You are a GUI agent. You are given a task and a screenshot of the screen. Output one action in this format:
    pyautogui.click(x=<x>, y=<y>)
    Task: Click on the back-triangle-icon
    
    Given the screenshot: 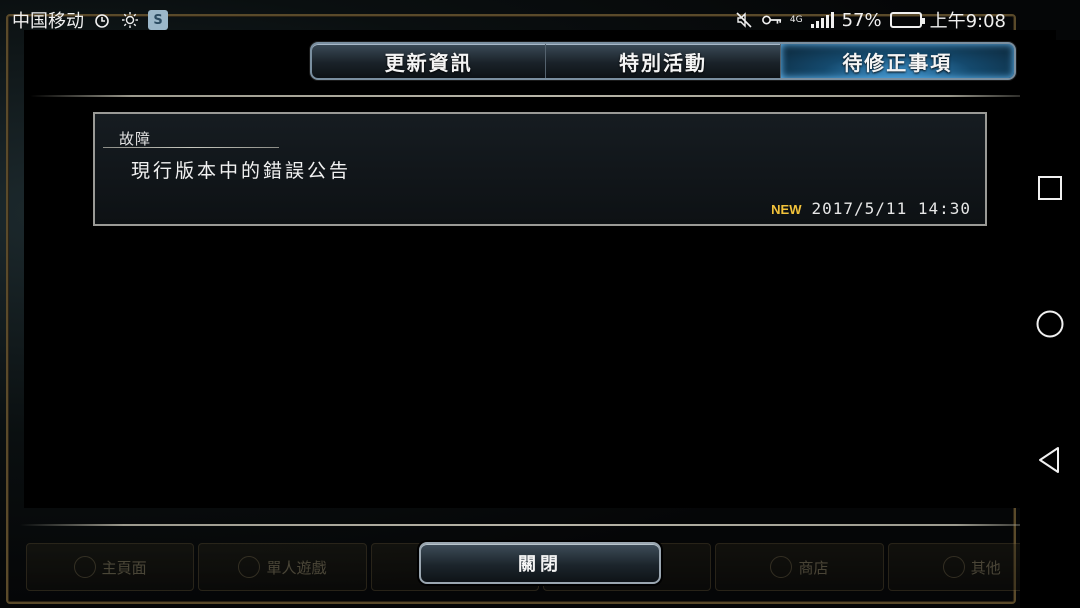 What is the action you would take?
    pyautogui.click(x=1049, y=460)
    